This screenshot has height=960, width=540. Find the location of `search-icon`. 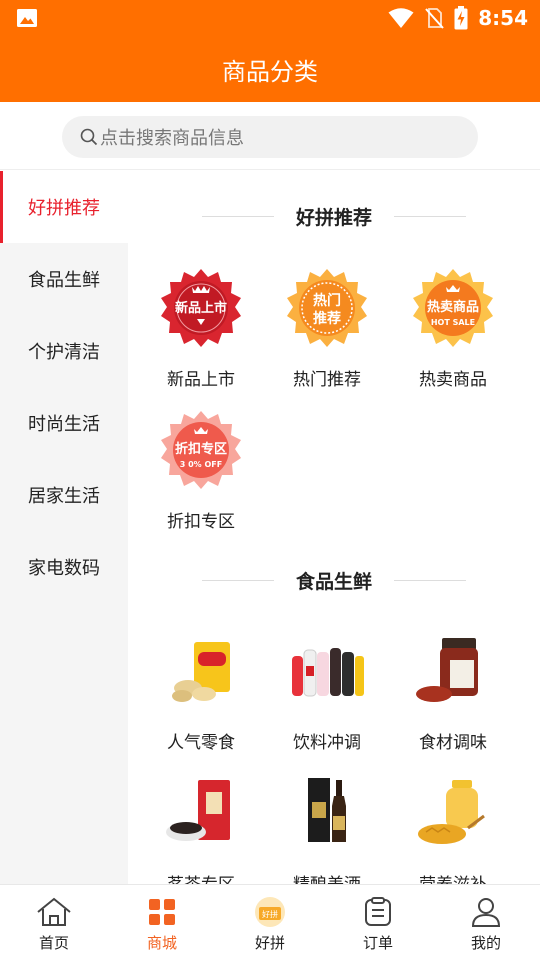

search-icon is located at coordinates (89, 137).